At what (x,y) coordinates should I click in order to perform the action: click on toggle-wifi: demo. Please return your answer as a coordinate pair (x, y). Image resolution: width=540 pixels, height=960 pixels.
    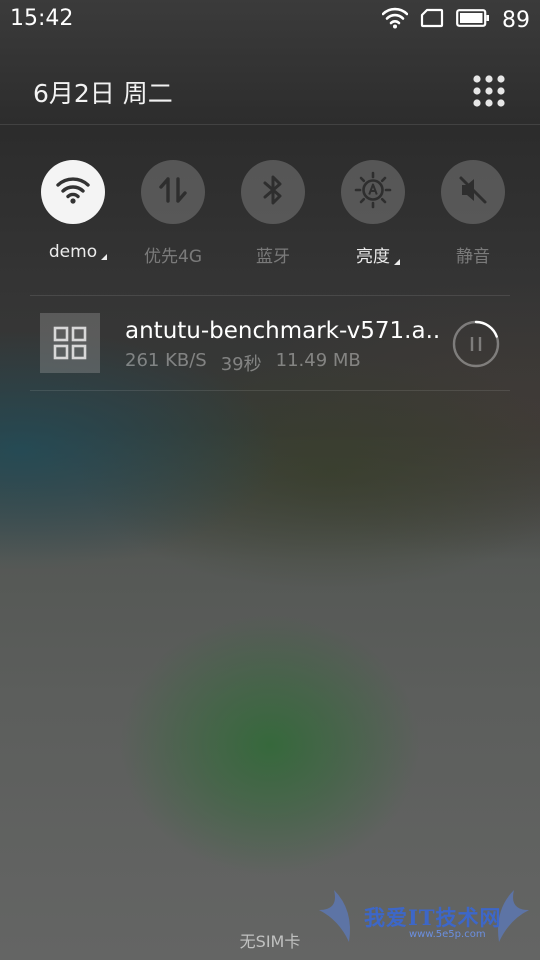
    Looking at the image, I should click on (73, 211).